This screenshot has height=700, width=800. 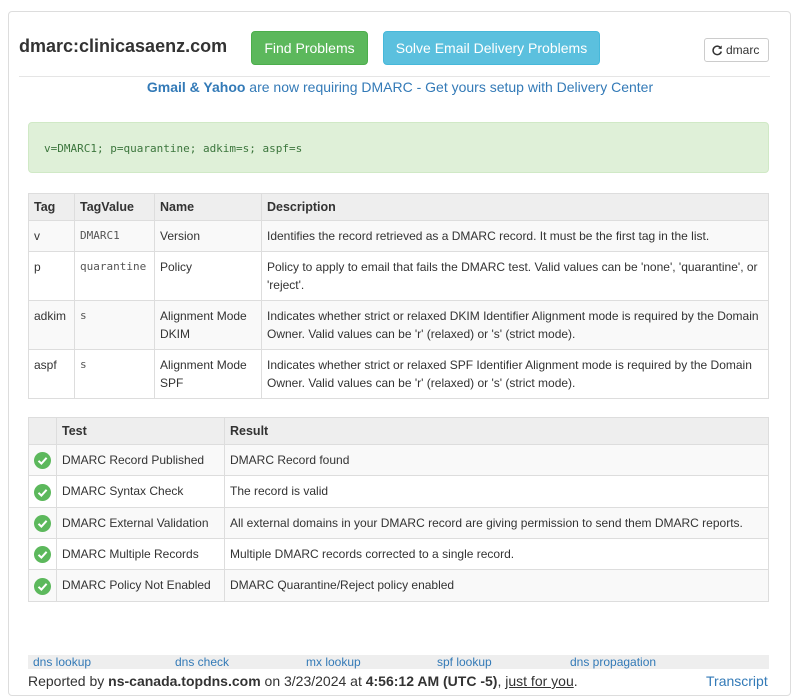 What do you see at coordinates (208, 325) in the screenshot?
I see `tag-name-cell: Alignment Mode DKIM` at bounding box center [208, 325].